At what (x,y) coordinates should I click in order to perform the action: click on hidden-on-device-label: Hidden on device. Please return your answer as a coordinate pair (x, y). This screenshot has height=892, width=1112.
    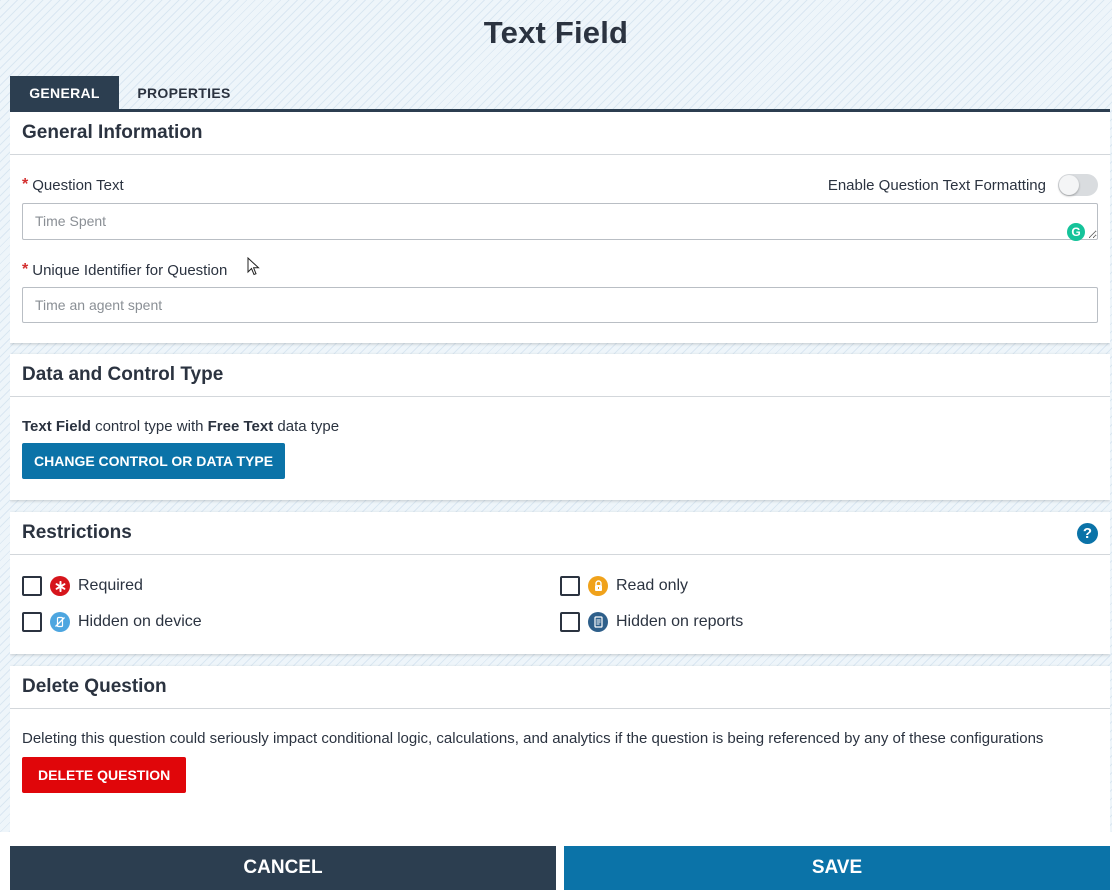
    Looking at the image, I should click on (140, 621).